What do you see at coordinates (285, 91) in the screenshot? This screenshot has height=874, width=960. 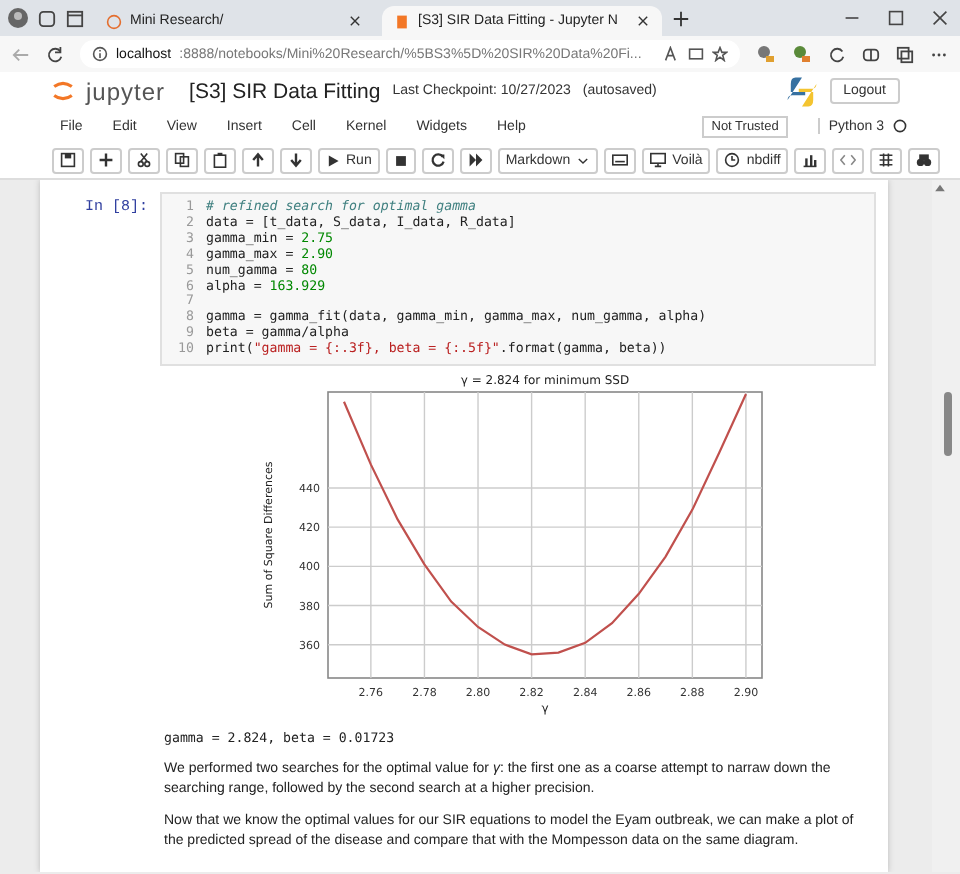 I see `notebook-title: [S3] SIR Data Fitting` at bounding box center [285, 91].